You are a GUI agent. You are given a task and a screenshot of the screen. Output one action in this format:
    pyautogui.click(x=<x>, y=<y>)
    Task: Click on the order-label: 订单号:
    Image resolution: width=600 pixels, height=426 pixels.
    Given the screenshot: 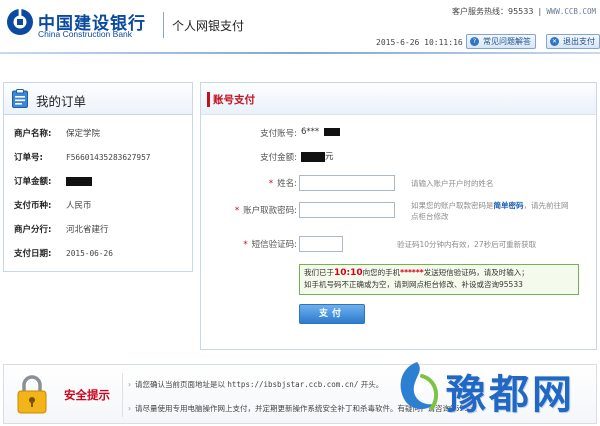 What is the action you would take?
    pyautogui.click(x=28, y=158)
    